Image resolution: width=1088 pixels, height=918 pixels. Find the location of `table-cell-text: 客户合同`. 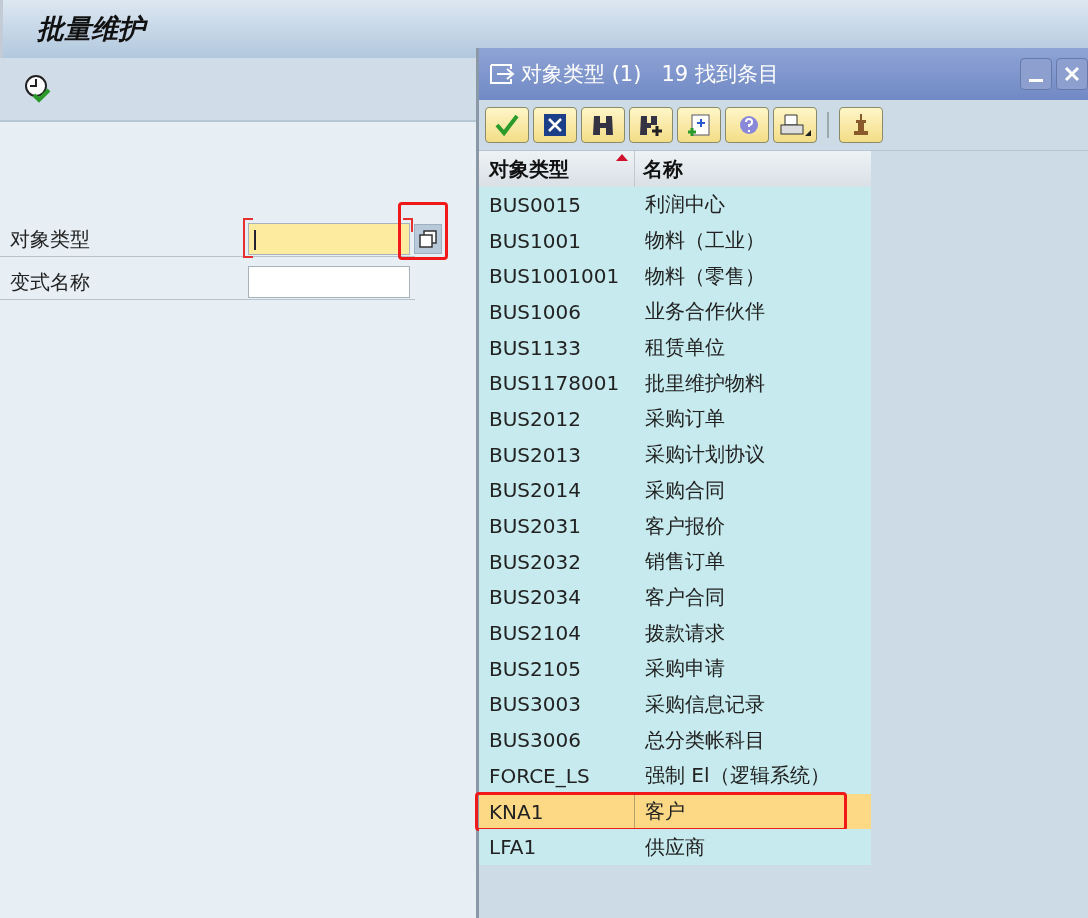

table-cell-text: 客户合同 is located at coordinates (685, 597).